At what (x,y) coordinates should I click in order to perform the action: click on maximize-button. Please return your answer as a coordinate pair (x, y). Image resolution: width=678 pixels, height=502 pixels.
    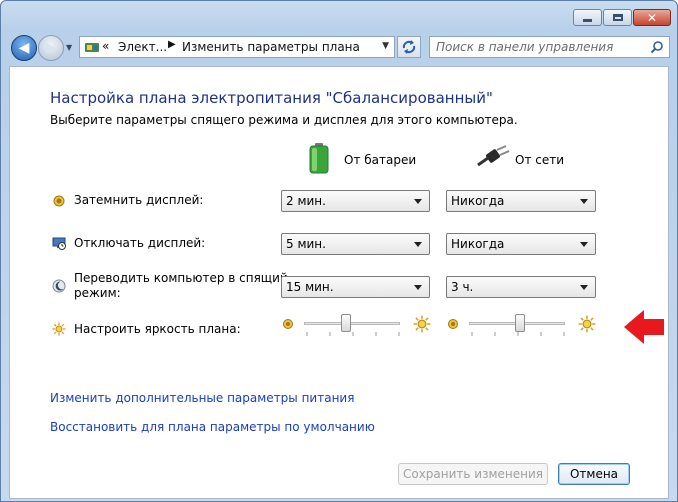
    Looking at the image, I should click on (617, 17).